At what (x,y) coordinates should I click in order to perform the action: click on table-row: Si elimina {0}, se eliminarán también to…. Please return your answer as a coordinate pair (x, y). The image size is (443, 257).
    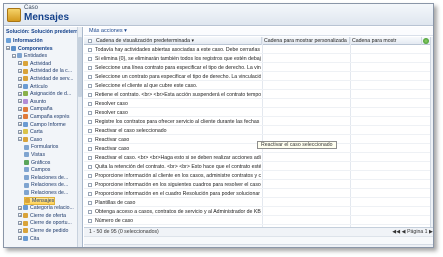
    Looking at the image, I should click on (257, 59).